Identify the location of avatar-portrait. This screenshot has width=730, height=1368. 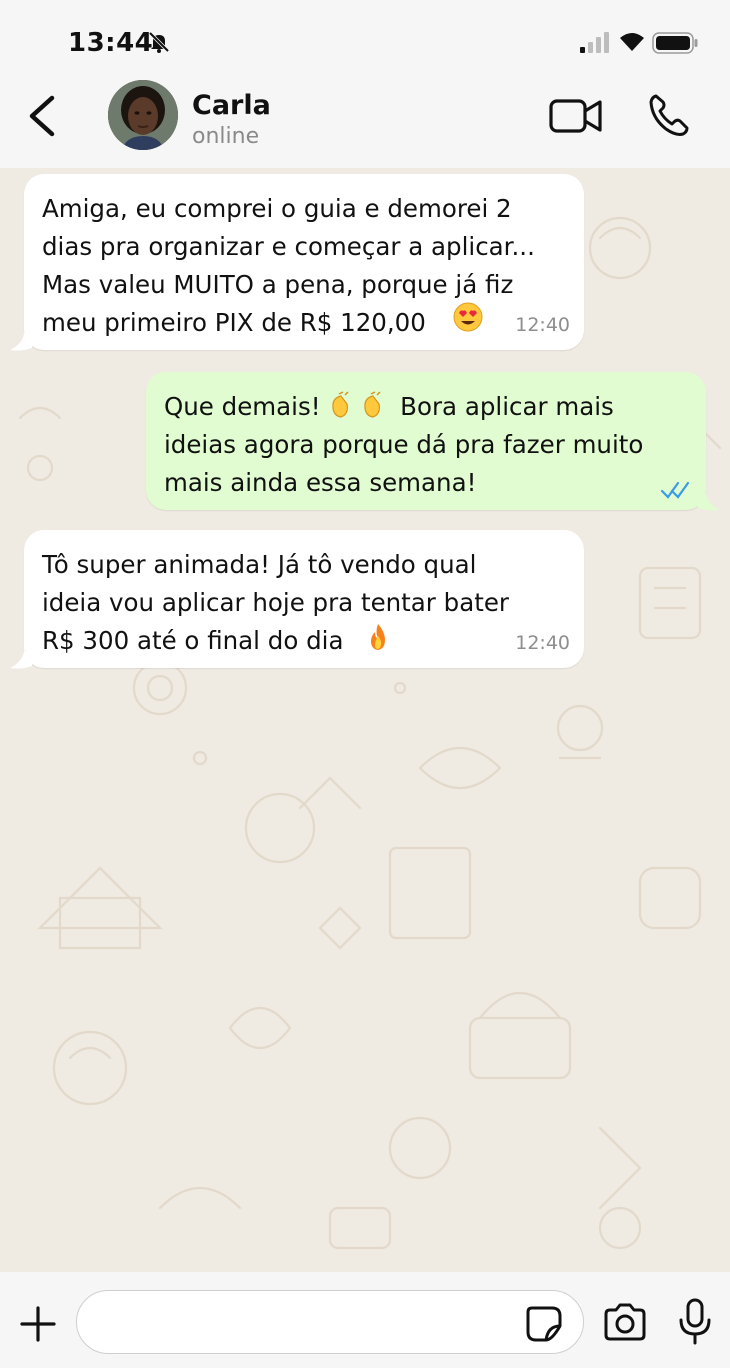
(143, 115).